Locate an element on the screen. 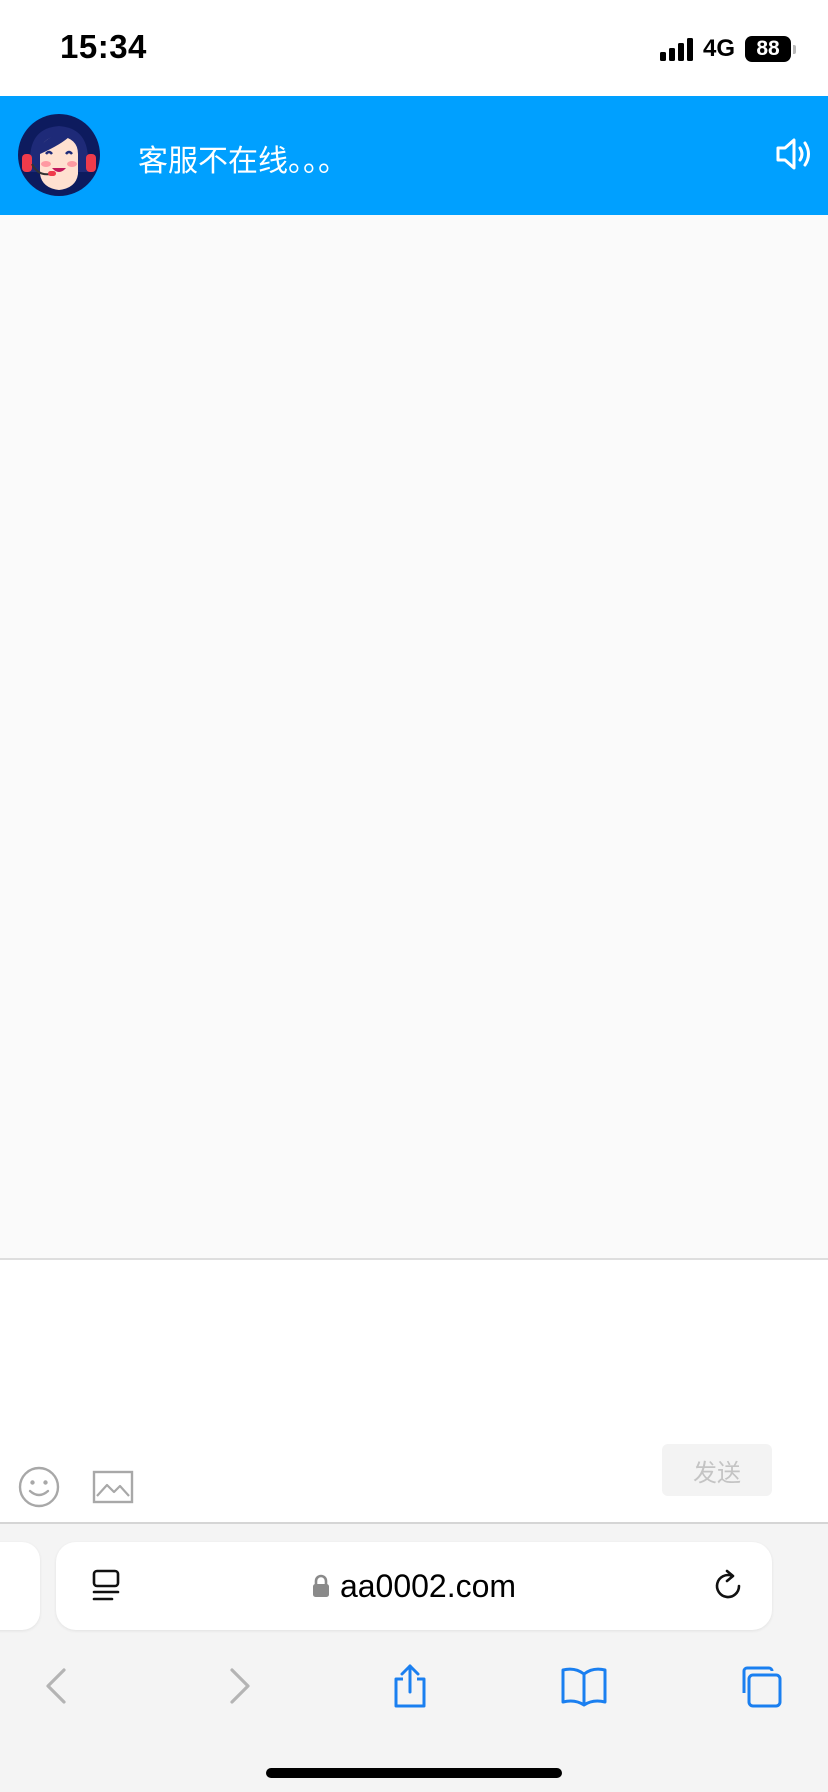 The width and height of the screenshot is (828, 1792). image-icon is located at coordinates (113, 1487).